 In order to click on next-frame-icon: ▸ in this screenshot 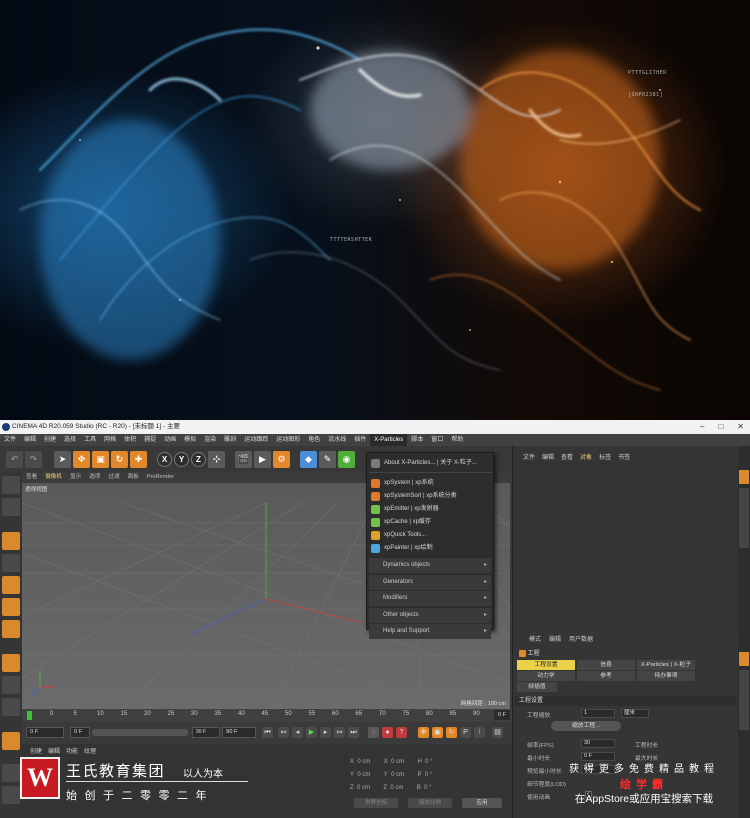, I will do `click(325, 732)`.